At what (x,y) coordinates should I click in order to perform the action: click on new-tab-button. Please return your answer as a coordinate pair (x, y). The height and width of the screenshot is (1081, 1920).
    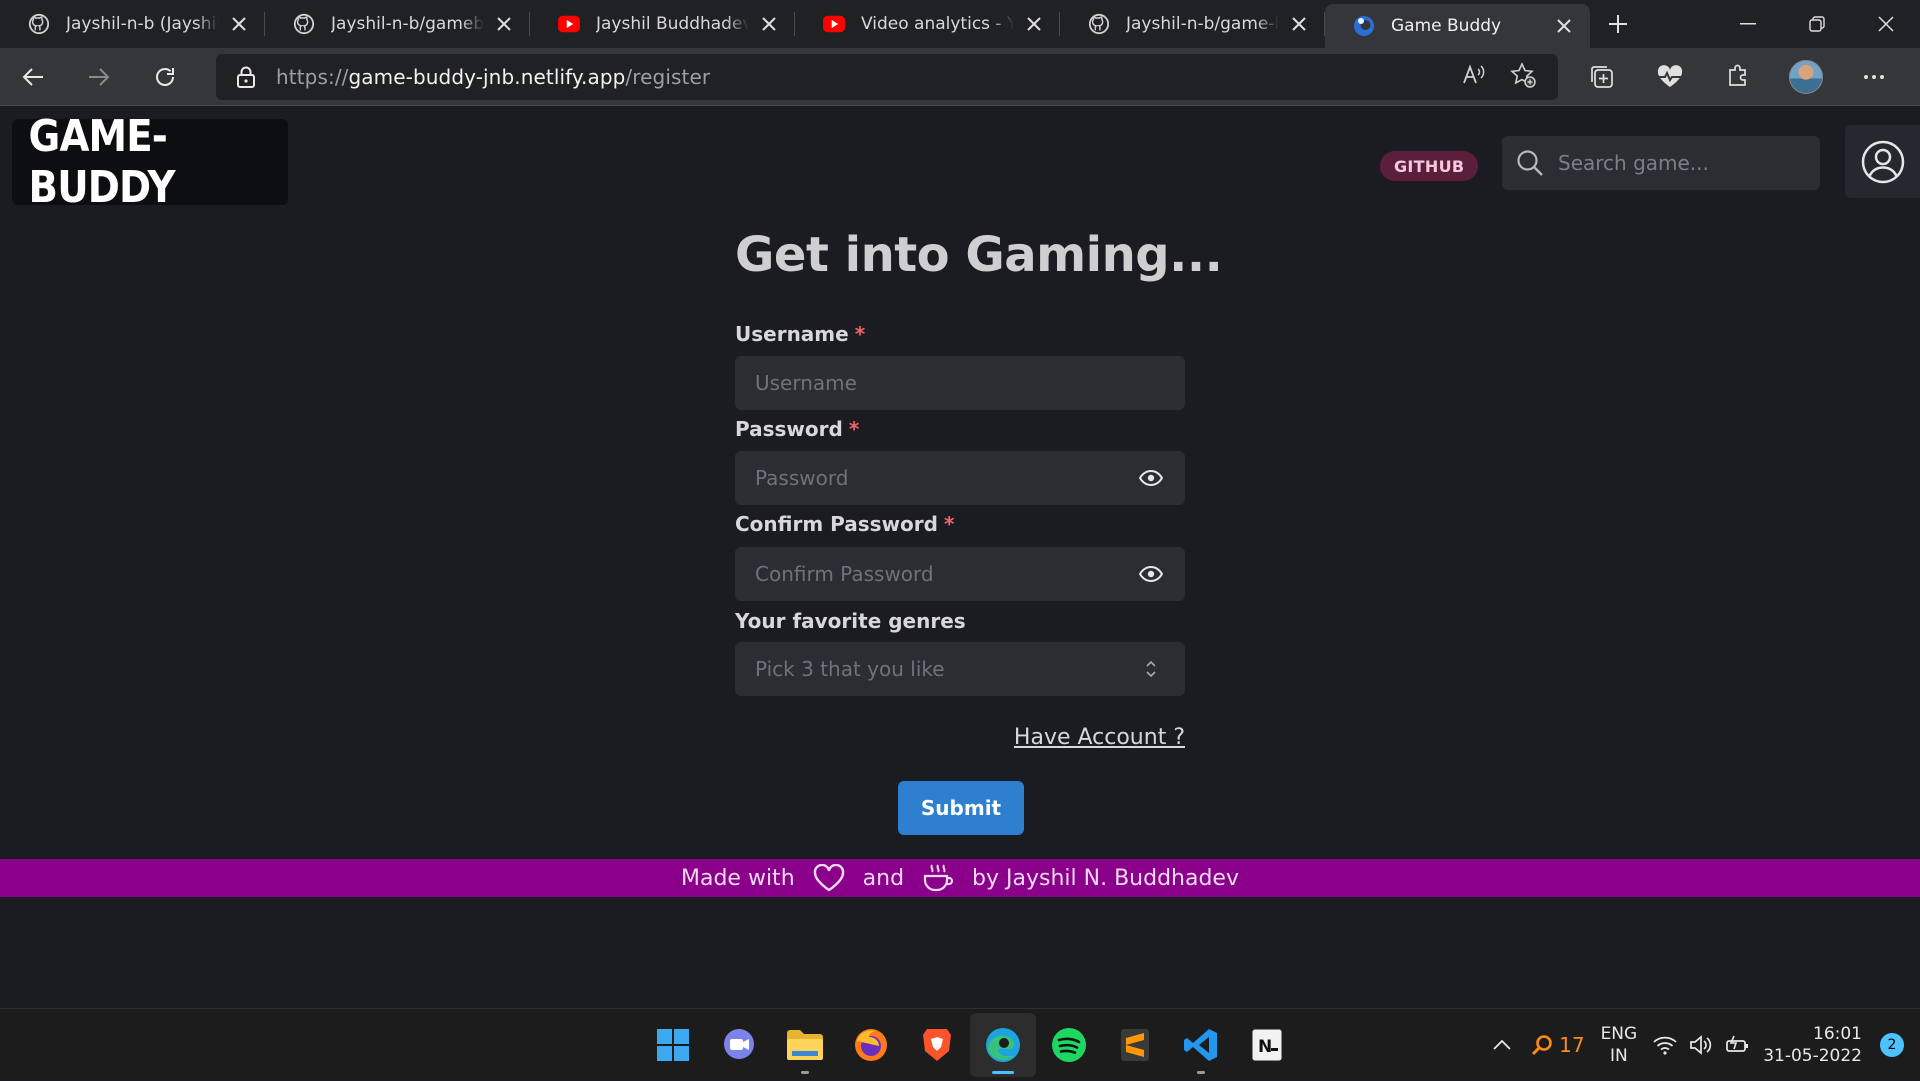
    Looking at the image, I should click on (1618, 24).